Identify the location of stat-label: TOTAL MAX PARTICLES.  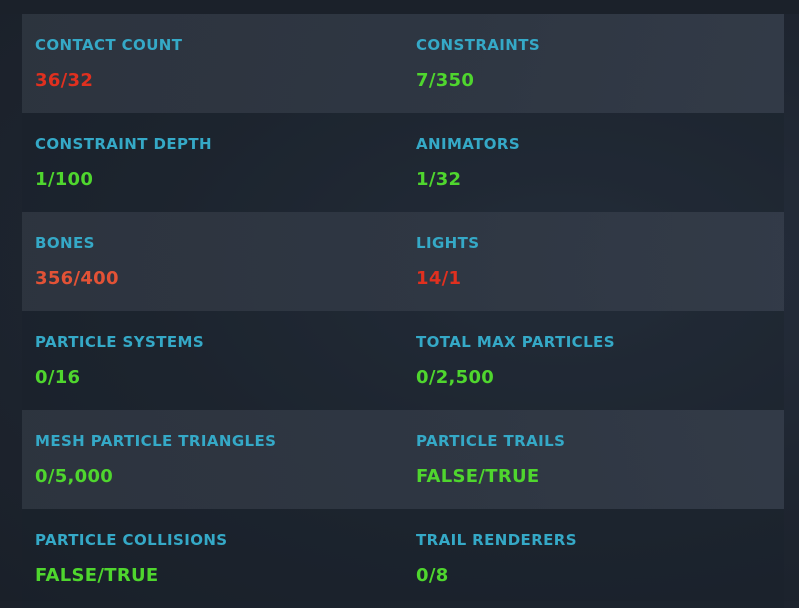
(515, 342).